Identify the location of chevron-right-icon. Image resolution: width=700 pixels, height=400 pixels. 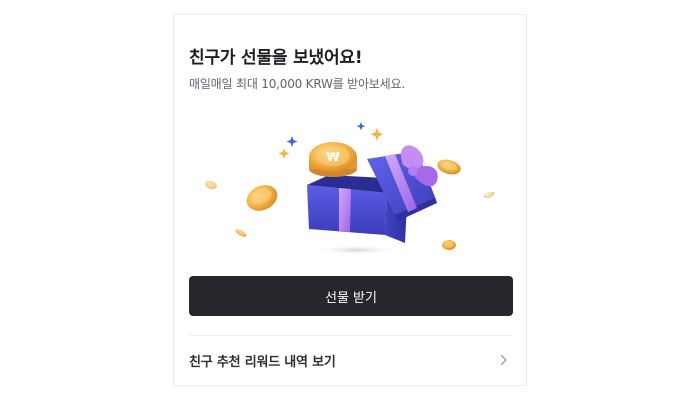
(504, 360).